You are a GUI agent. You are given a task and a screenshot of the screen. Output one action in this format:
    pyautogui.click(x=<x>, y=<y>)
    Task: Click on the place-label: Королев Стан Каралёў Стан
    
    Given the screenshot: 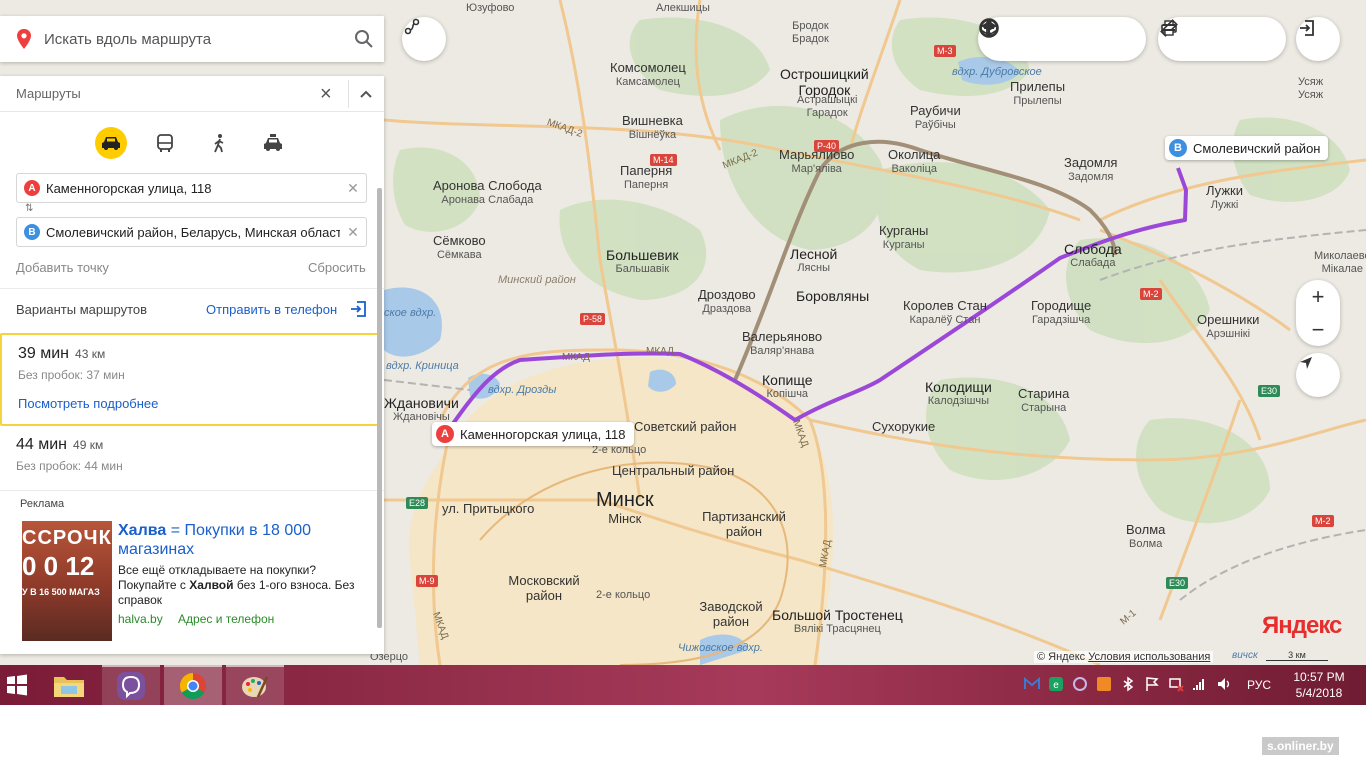 What is the action you would take?
    pyautogui.click(x=945, y=312)
    